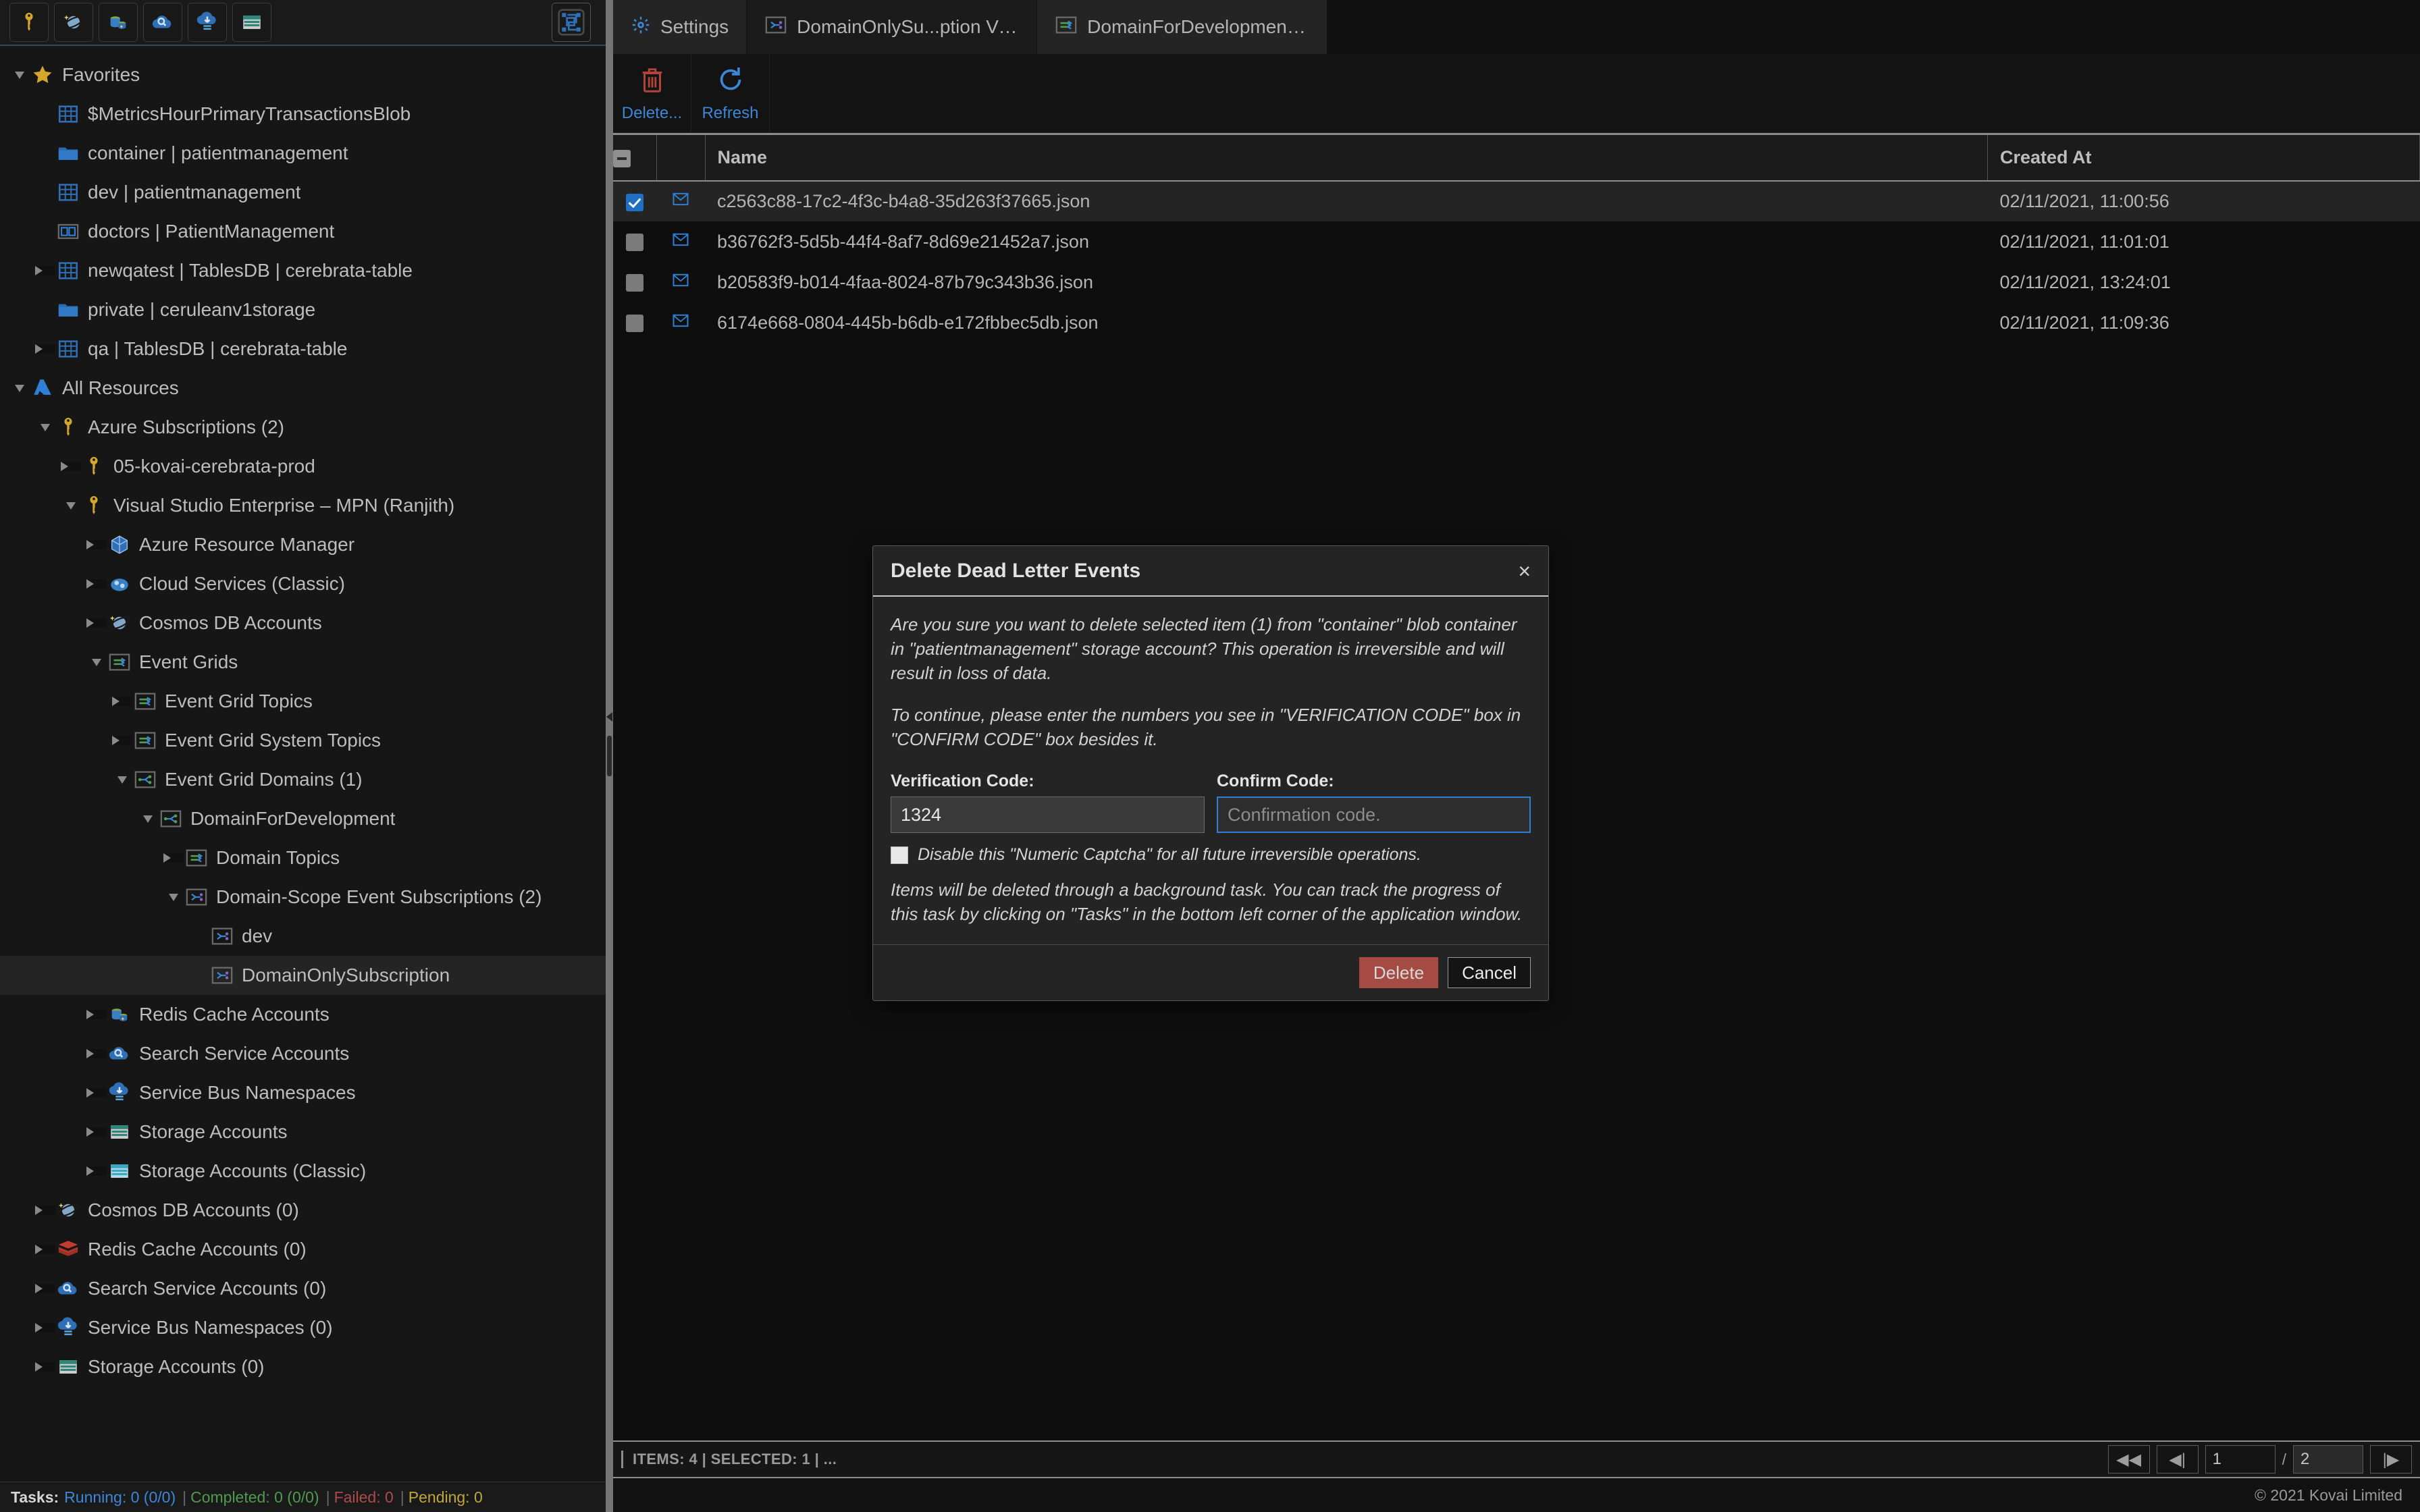  Describe the element at coordinates (303, 1327) in the screenshot. I see `tree-item: Service Bus Namespaces (0)` at that location.